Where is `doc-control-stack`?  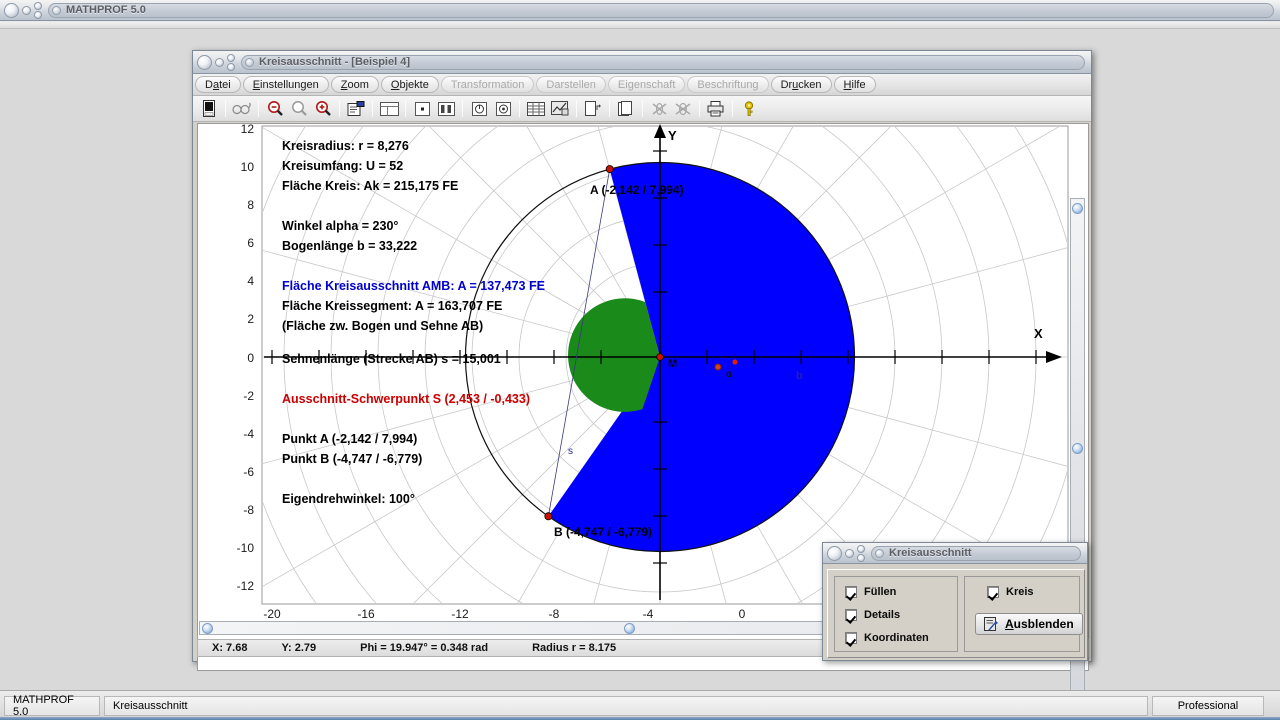
doc-control-stack is located at coordinates (231, 62).